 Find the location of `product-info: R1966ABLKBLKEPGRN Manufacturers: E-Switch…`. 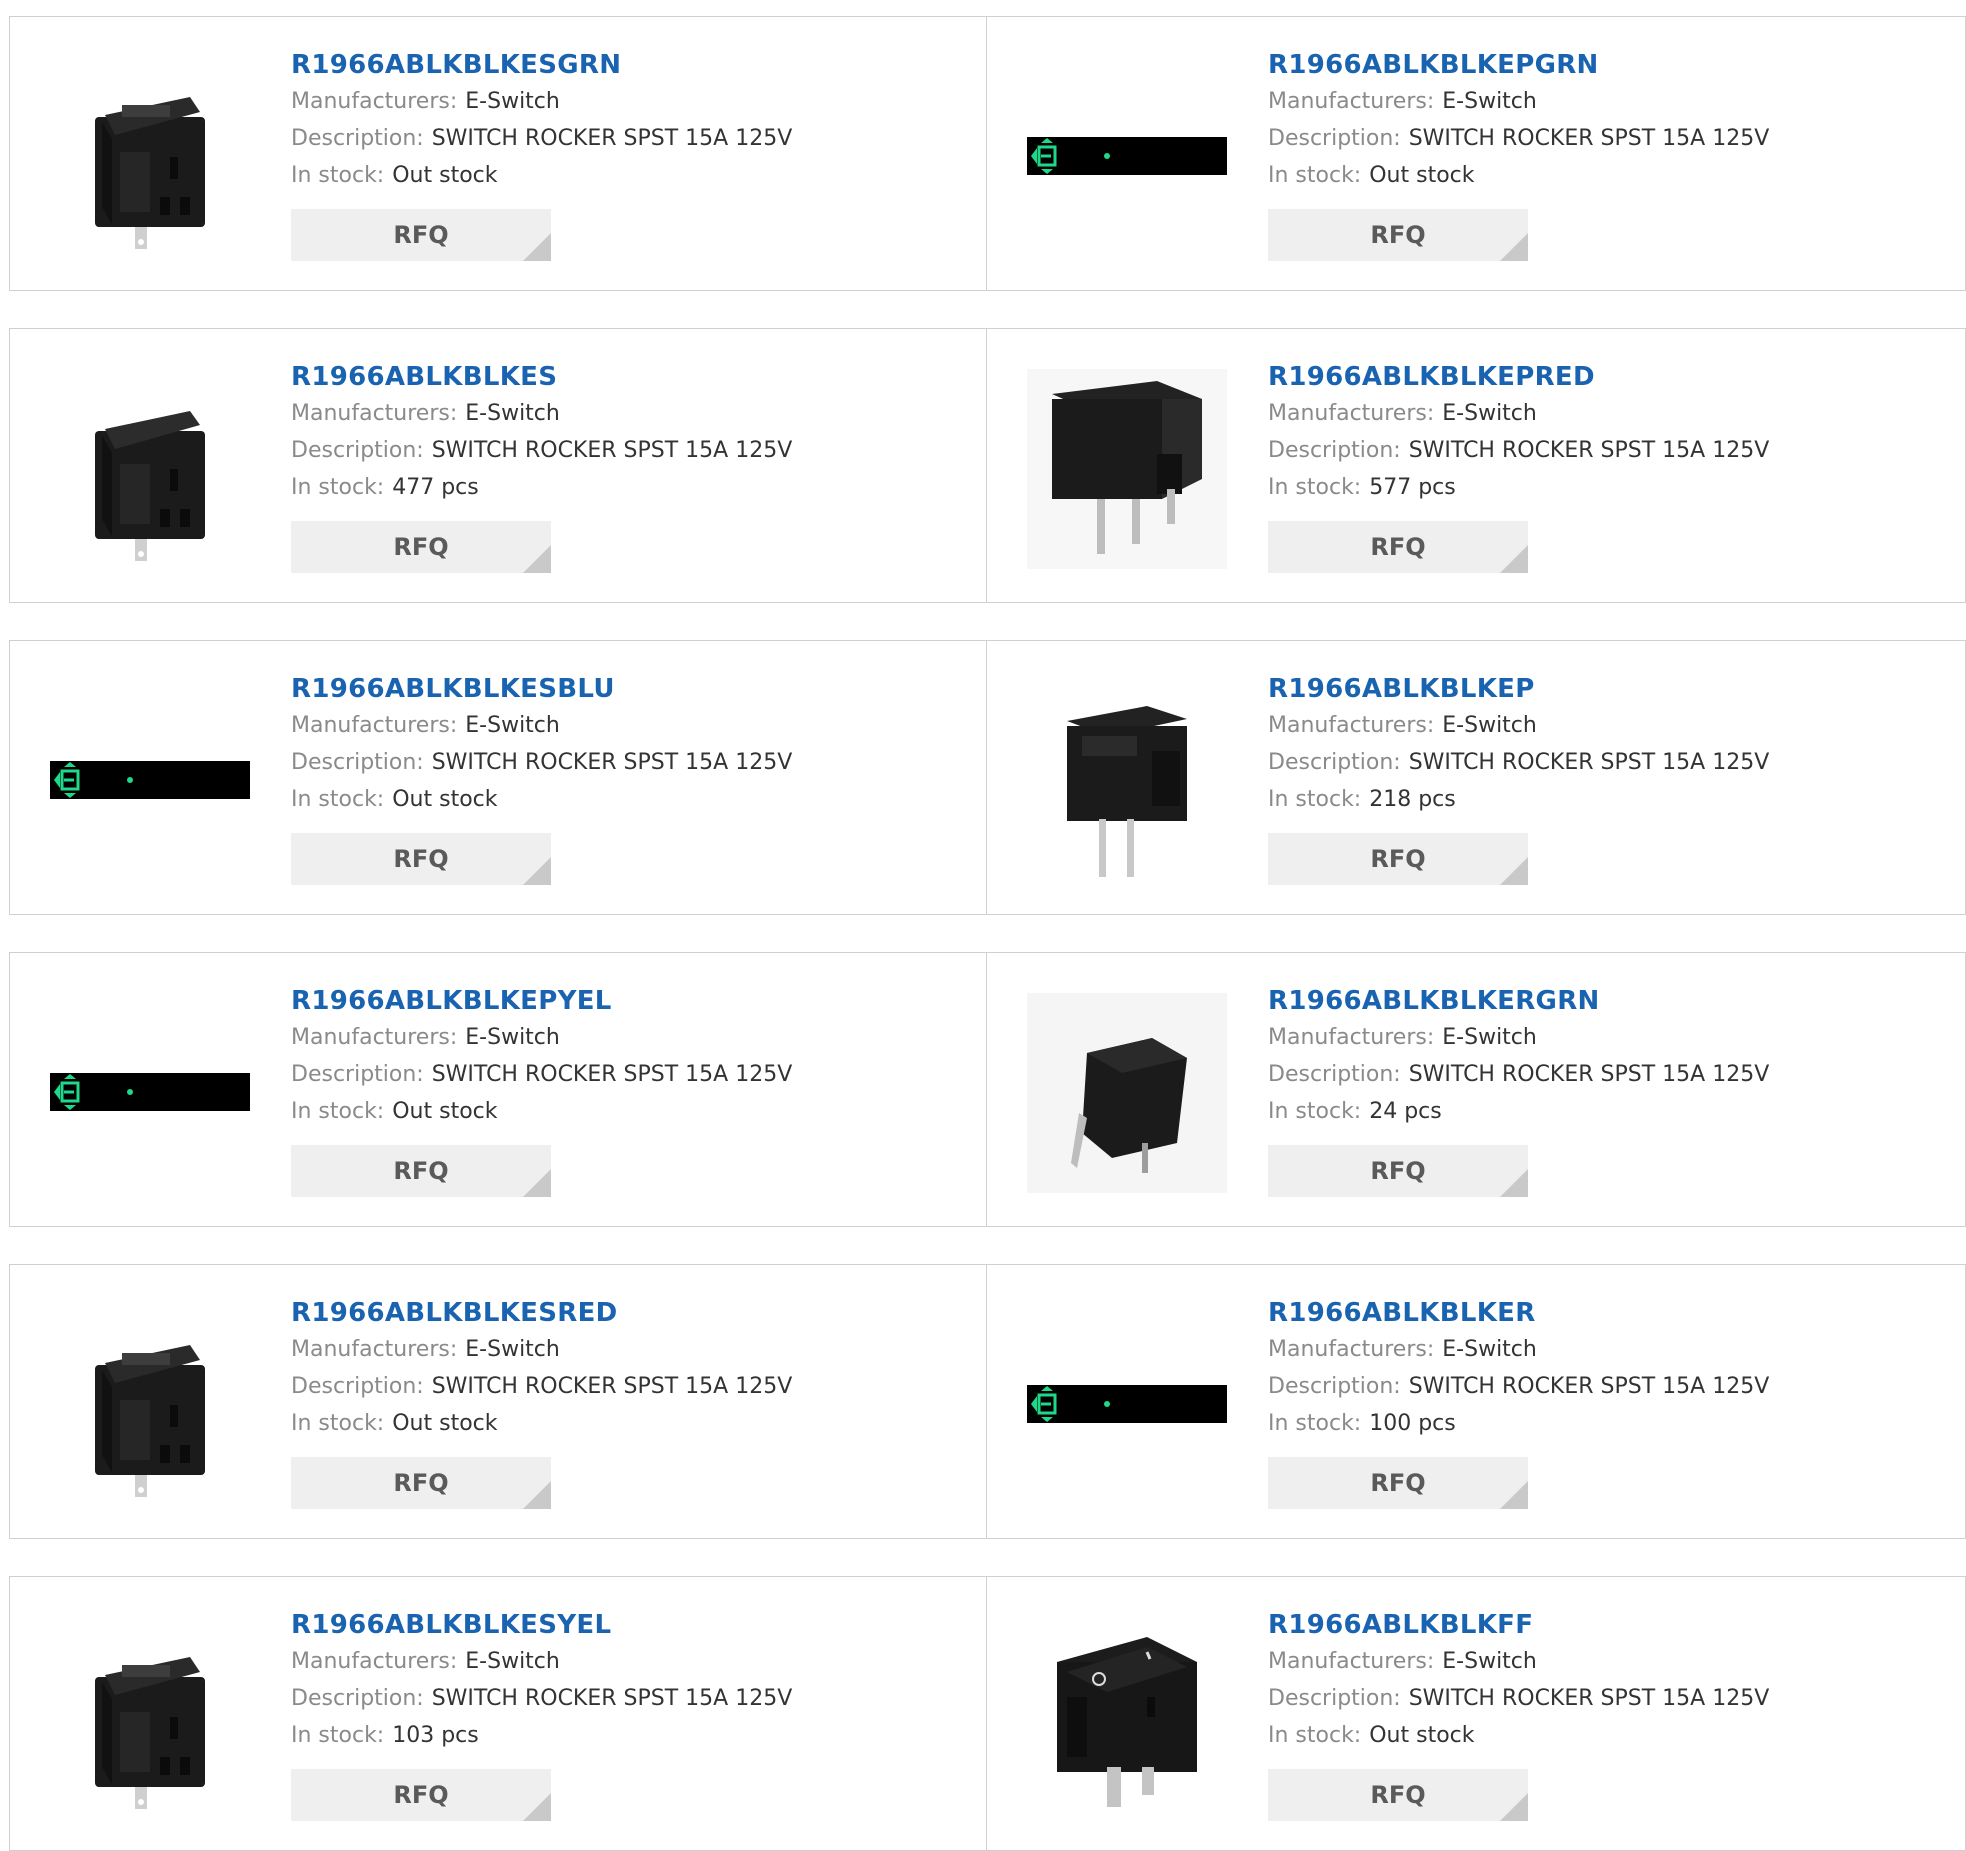

product-info: R1966ABLKBLKEPGRN Manufacturers: E-Switch… is located at coordinates (1518, 154).